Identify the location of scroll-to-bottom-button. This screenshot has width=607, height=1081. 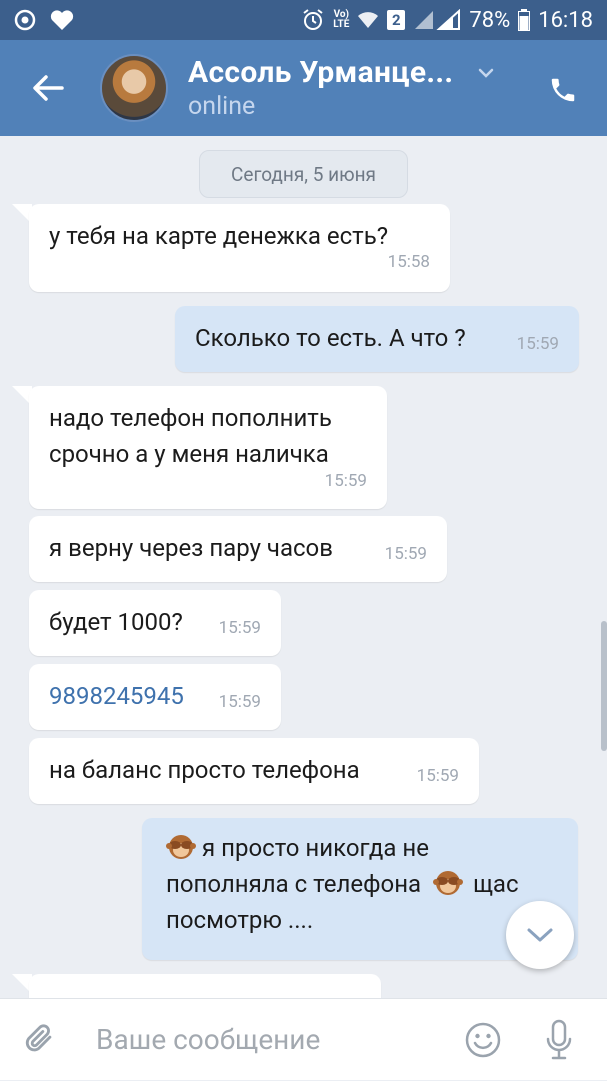
(540, 935).